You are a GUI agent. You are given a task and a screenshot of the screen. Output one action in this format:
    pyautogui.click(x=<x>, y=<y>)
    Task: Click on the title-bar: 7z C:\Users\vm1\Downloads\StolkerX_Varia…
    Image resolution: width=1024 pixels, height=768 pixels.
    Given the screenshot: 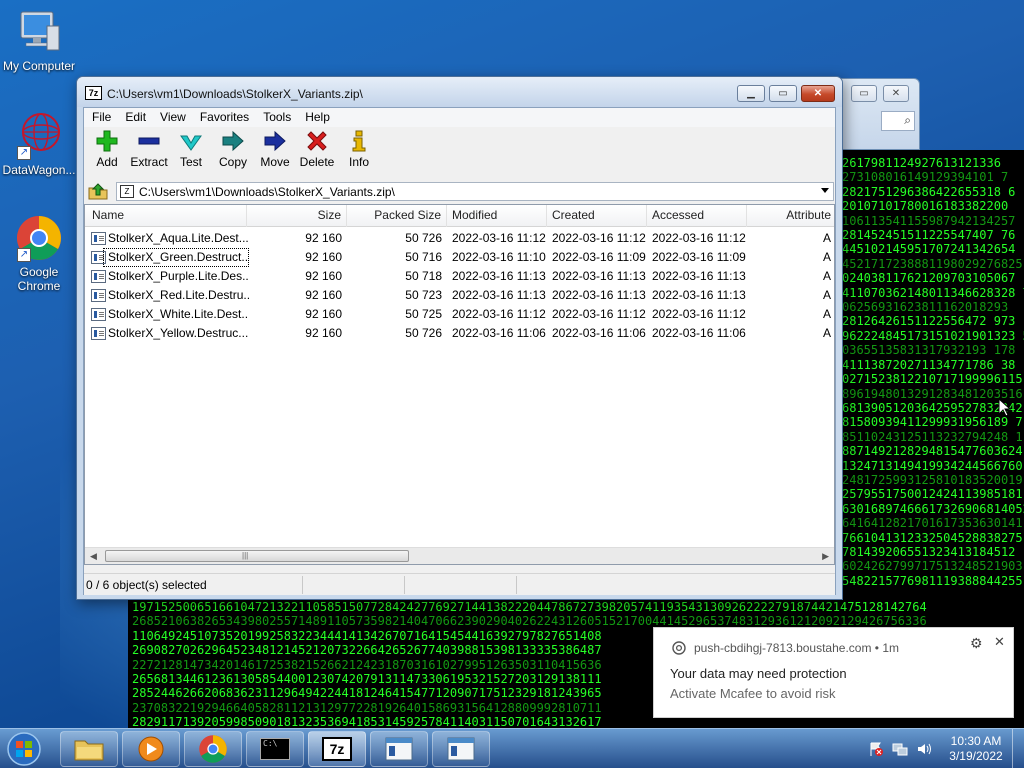 What is the action you would take?
    pyautogui.click(x=459, y=92)
    